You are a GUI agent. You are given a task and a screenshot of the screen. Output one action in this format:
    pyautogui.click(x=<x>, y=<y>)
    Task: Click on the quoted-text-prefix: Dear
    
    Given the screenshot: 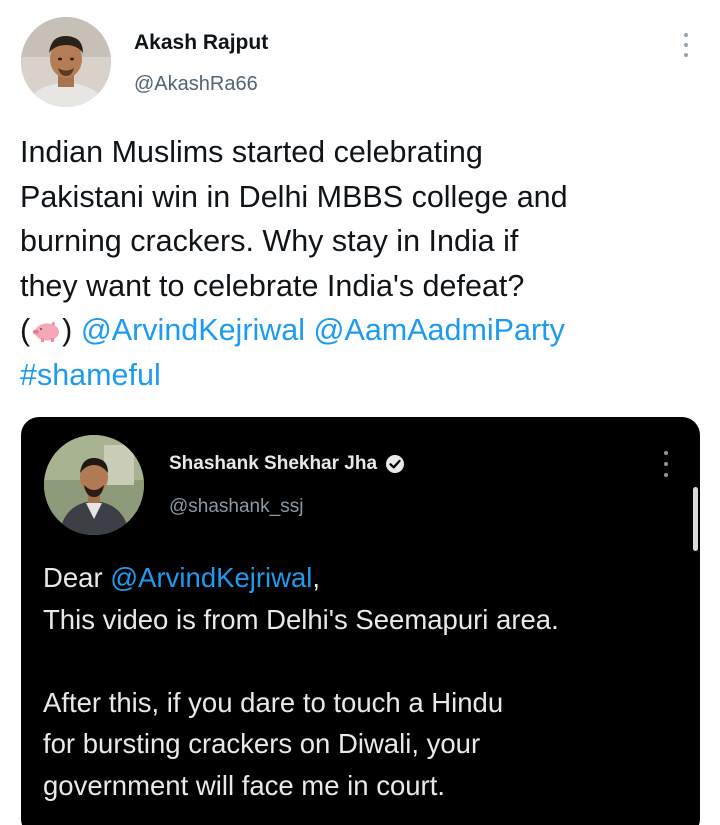 What is the action you would take?
    pyautogui.click(x=77, y=577)
    